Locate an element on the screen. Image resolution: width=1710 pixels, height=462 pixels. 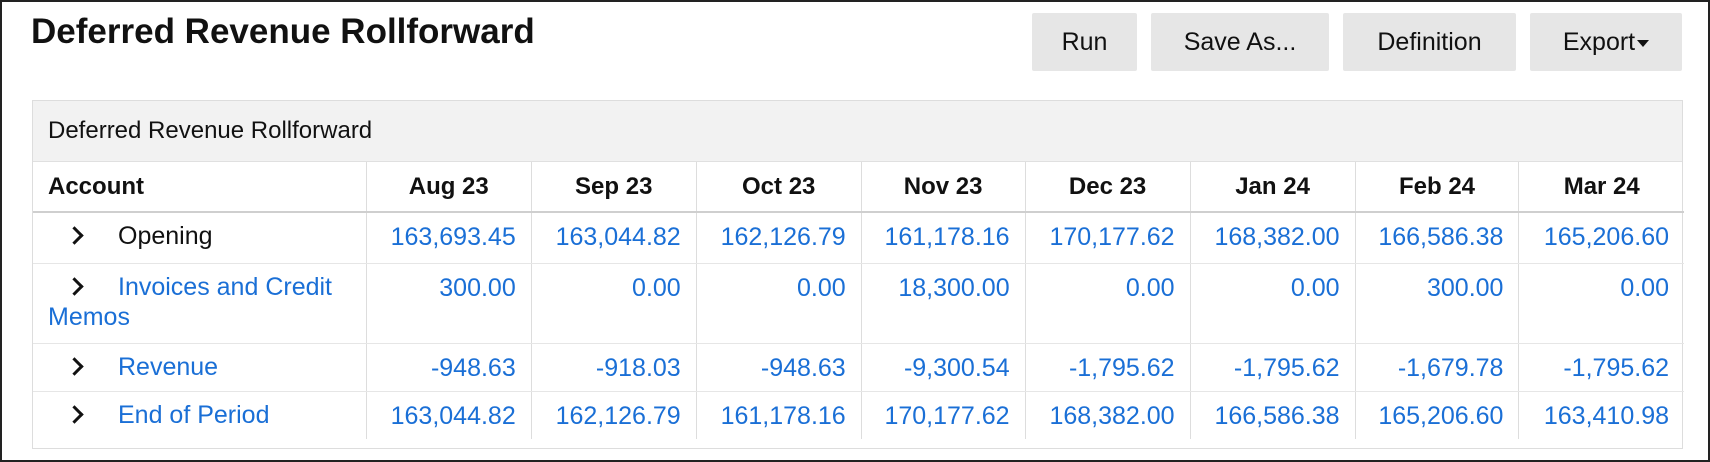
value-cell: -9,300.54 is located at coordinates (943, 367).